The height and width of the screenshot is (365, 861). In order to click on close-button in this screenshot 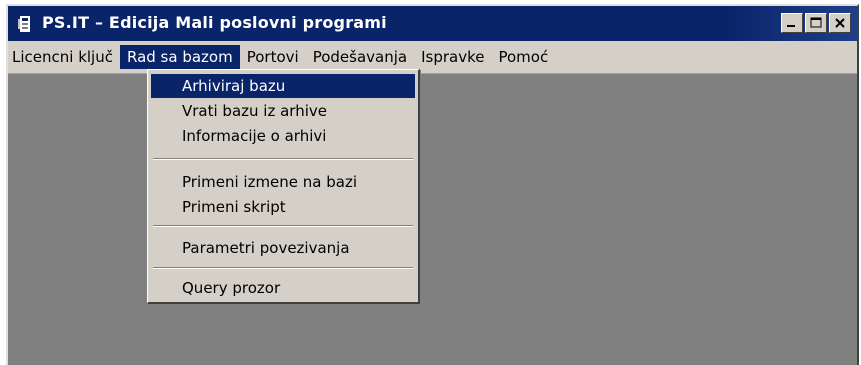, I will do `click(840, 23)`.